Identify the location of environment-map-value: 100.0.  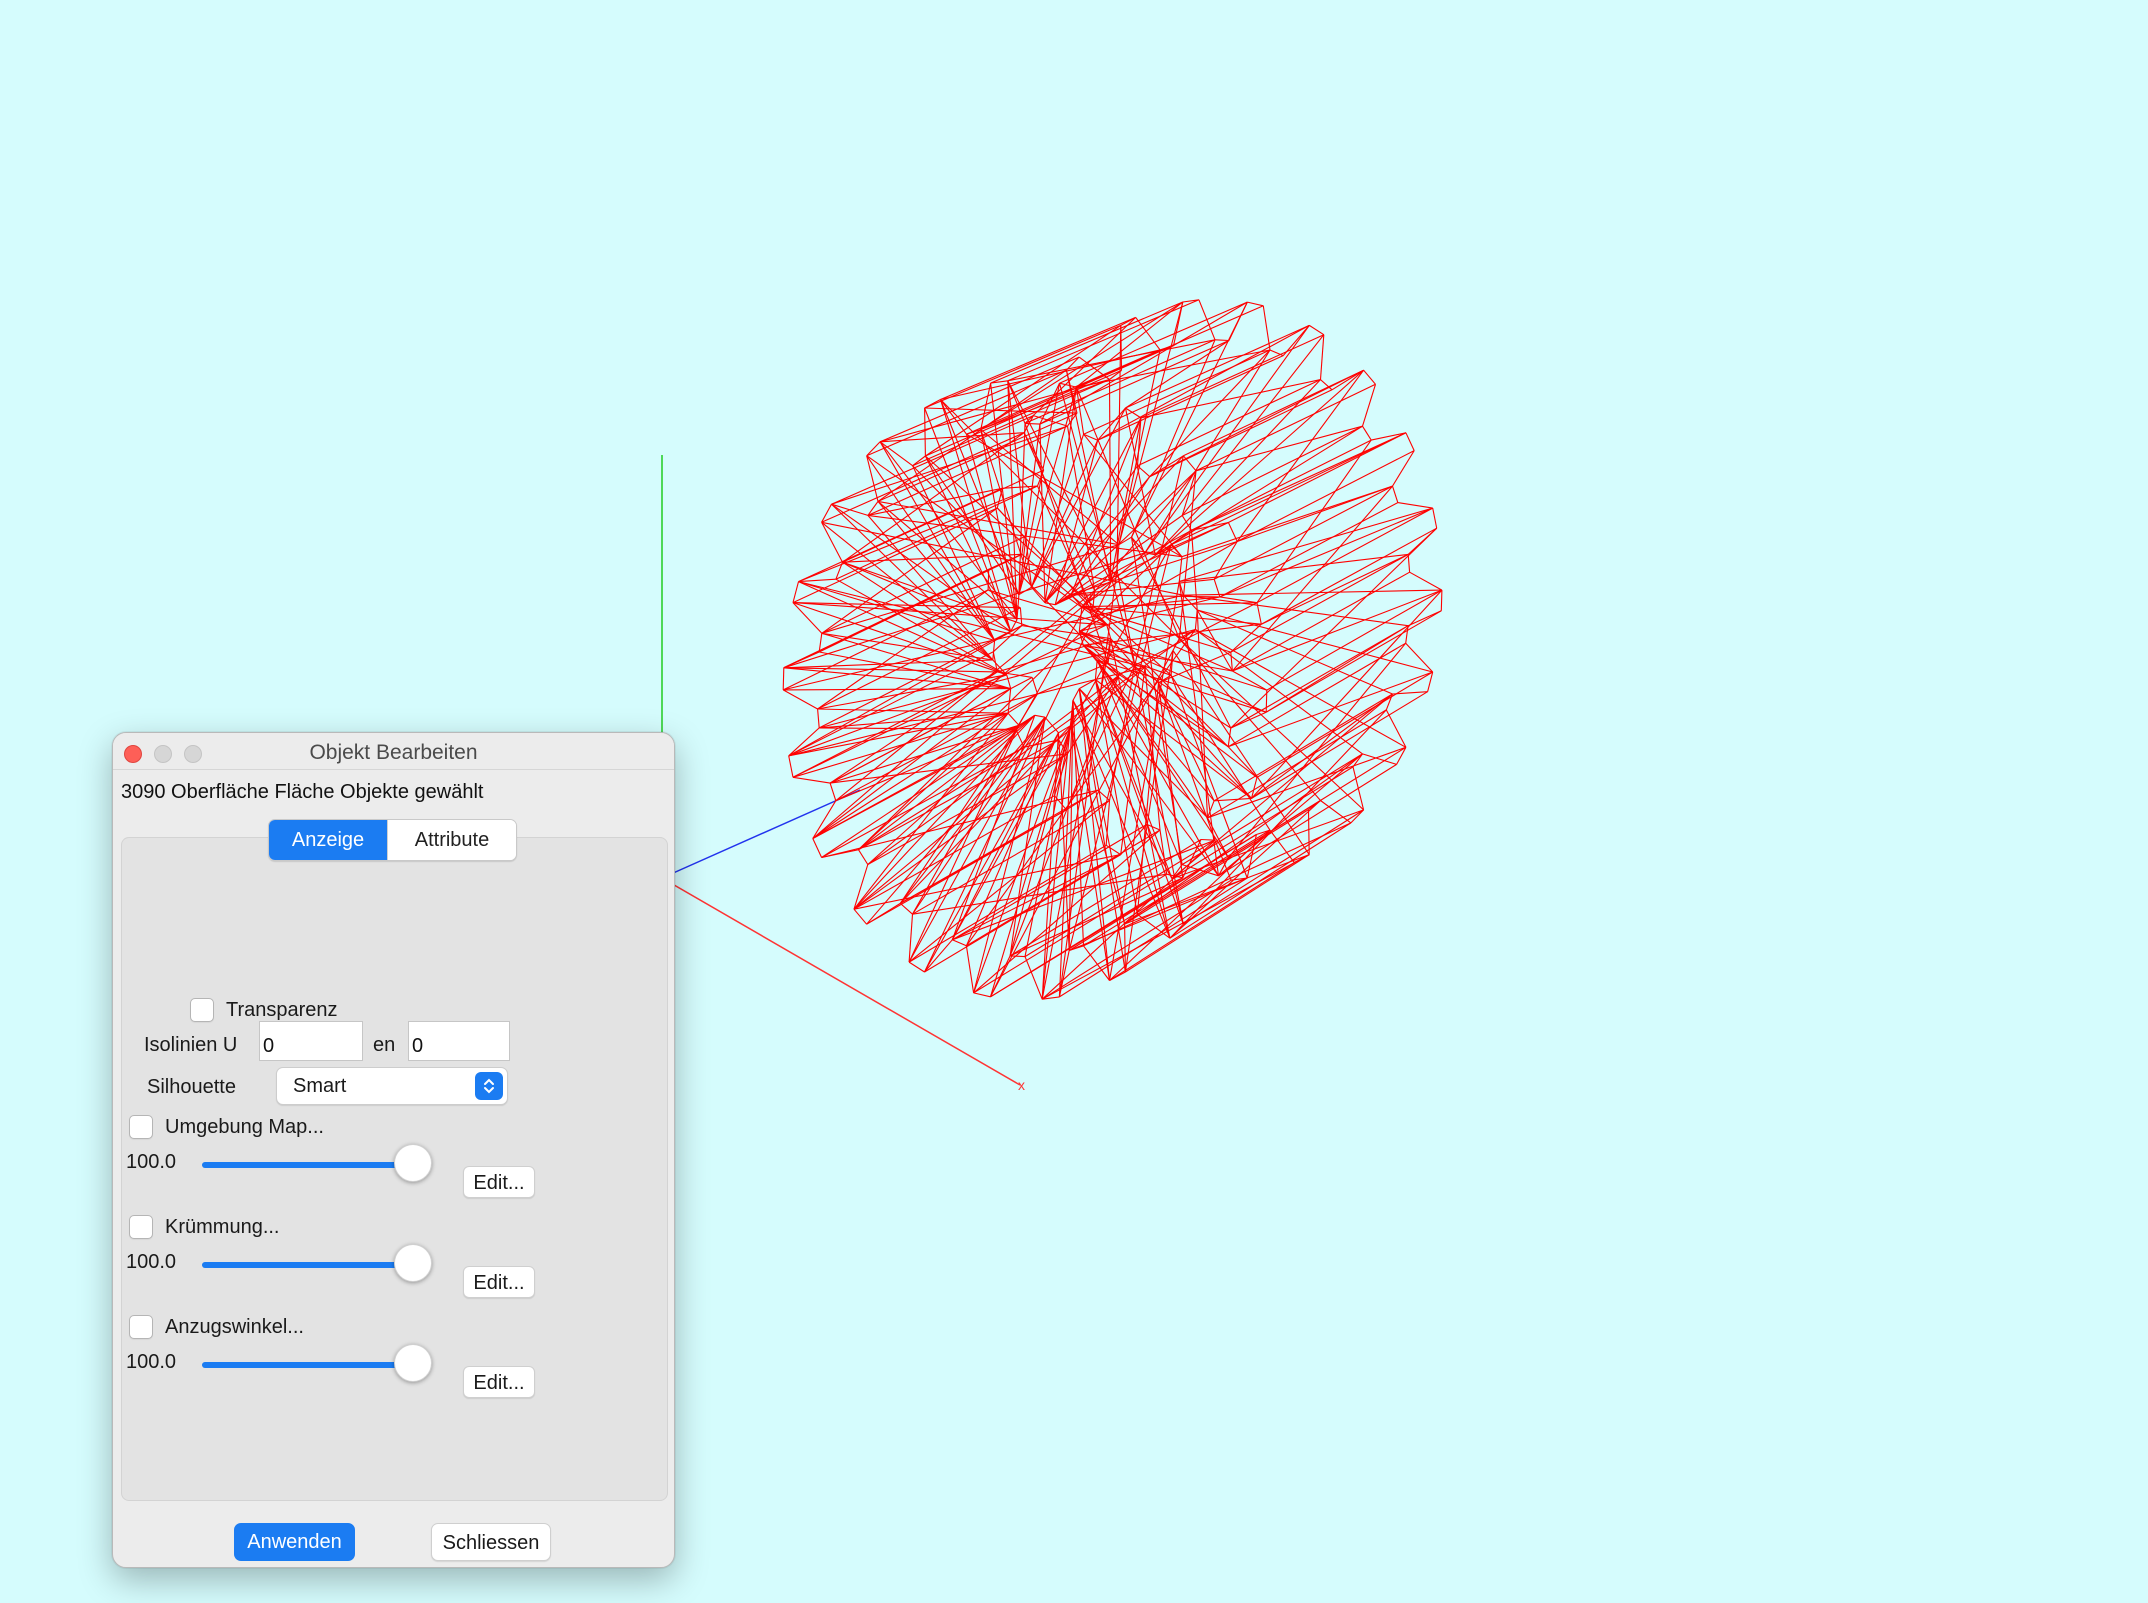
(151, 1162).